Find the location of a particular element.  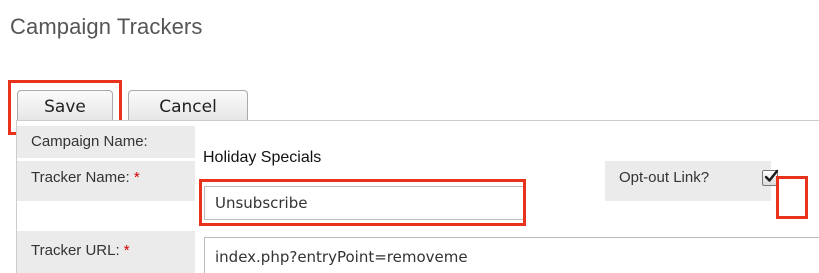

tracker-name-label: Tracker Name: is located at coordinates (80, 177).